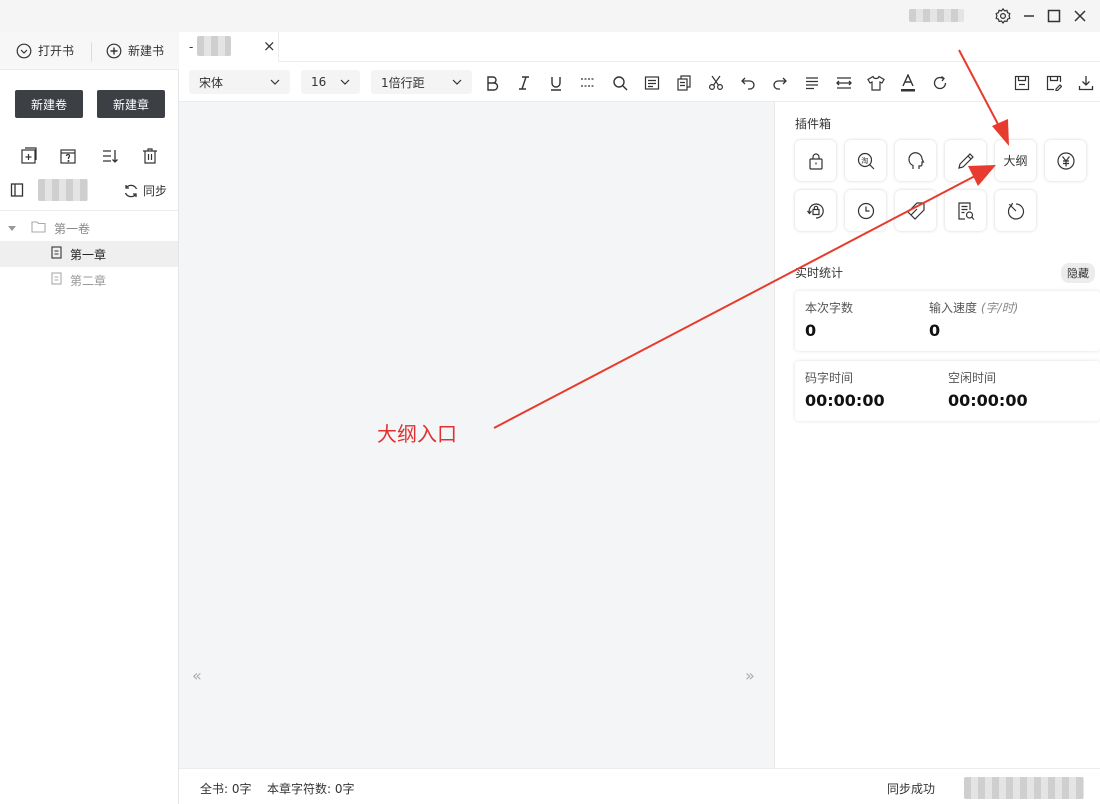  What do you see at coordinates (979, 89) in the screenshot?
I see `annotation-arrow-top` at bounding box center [979, 89].